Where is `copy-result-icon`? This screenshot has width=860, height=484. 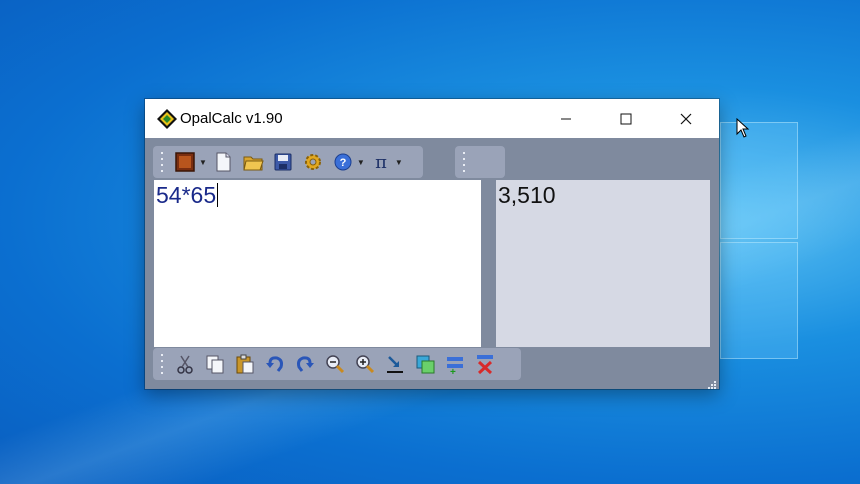 copy-result-icon is located at coordinates (425, 364).